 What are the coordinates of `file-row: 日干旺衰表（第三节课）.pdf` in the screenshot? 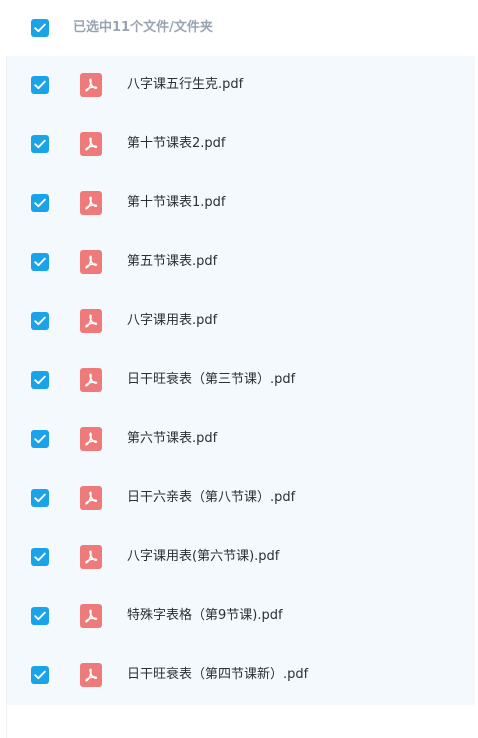 It's located at (241, 380).